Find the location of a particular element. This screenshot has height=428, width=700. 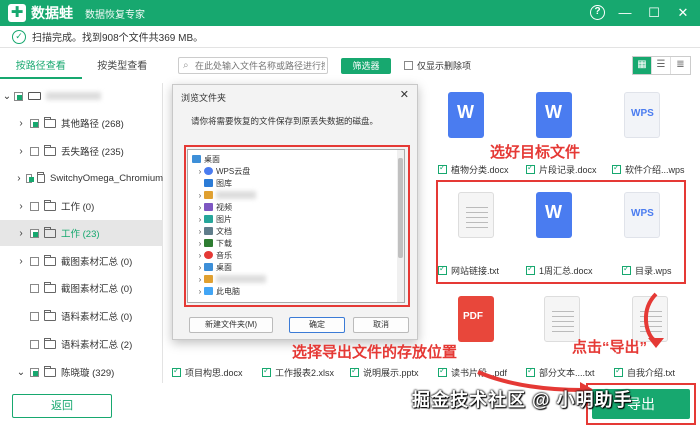

folder-tree-item: › 文档 is located at coordinates (214, 231).